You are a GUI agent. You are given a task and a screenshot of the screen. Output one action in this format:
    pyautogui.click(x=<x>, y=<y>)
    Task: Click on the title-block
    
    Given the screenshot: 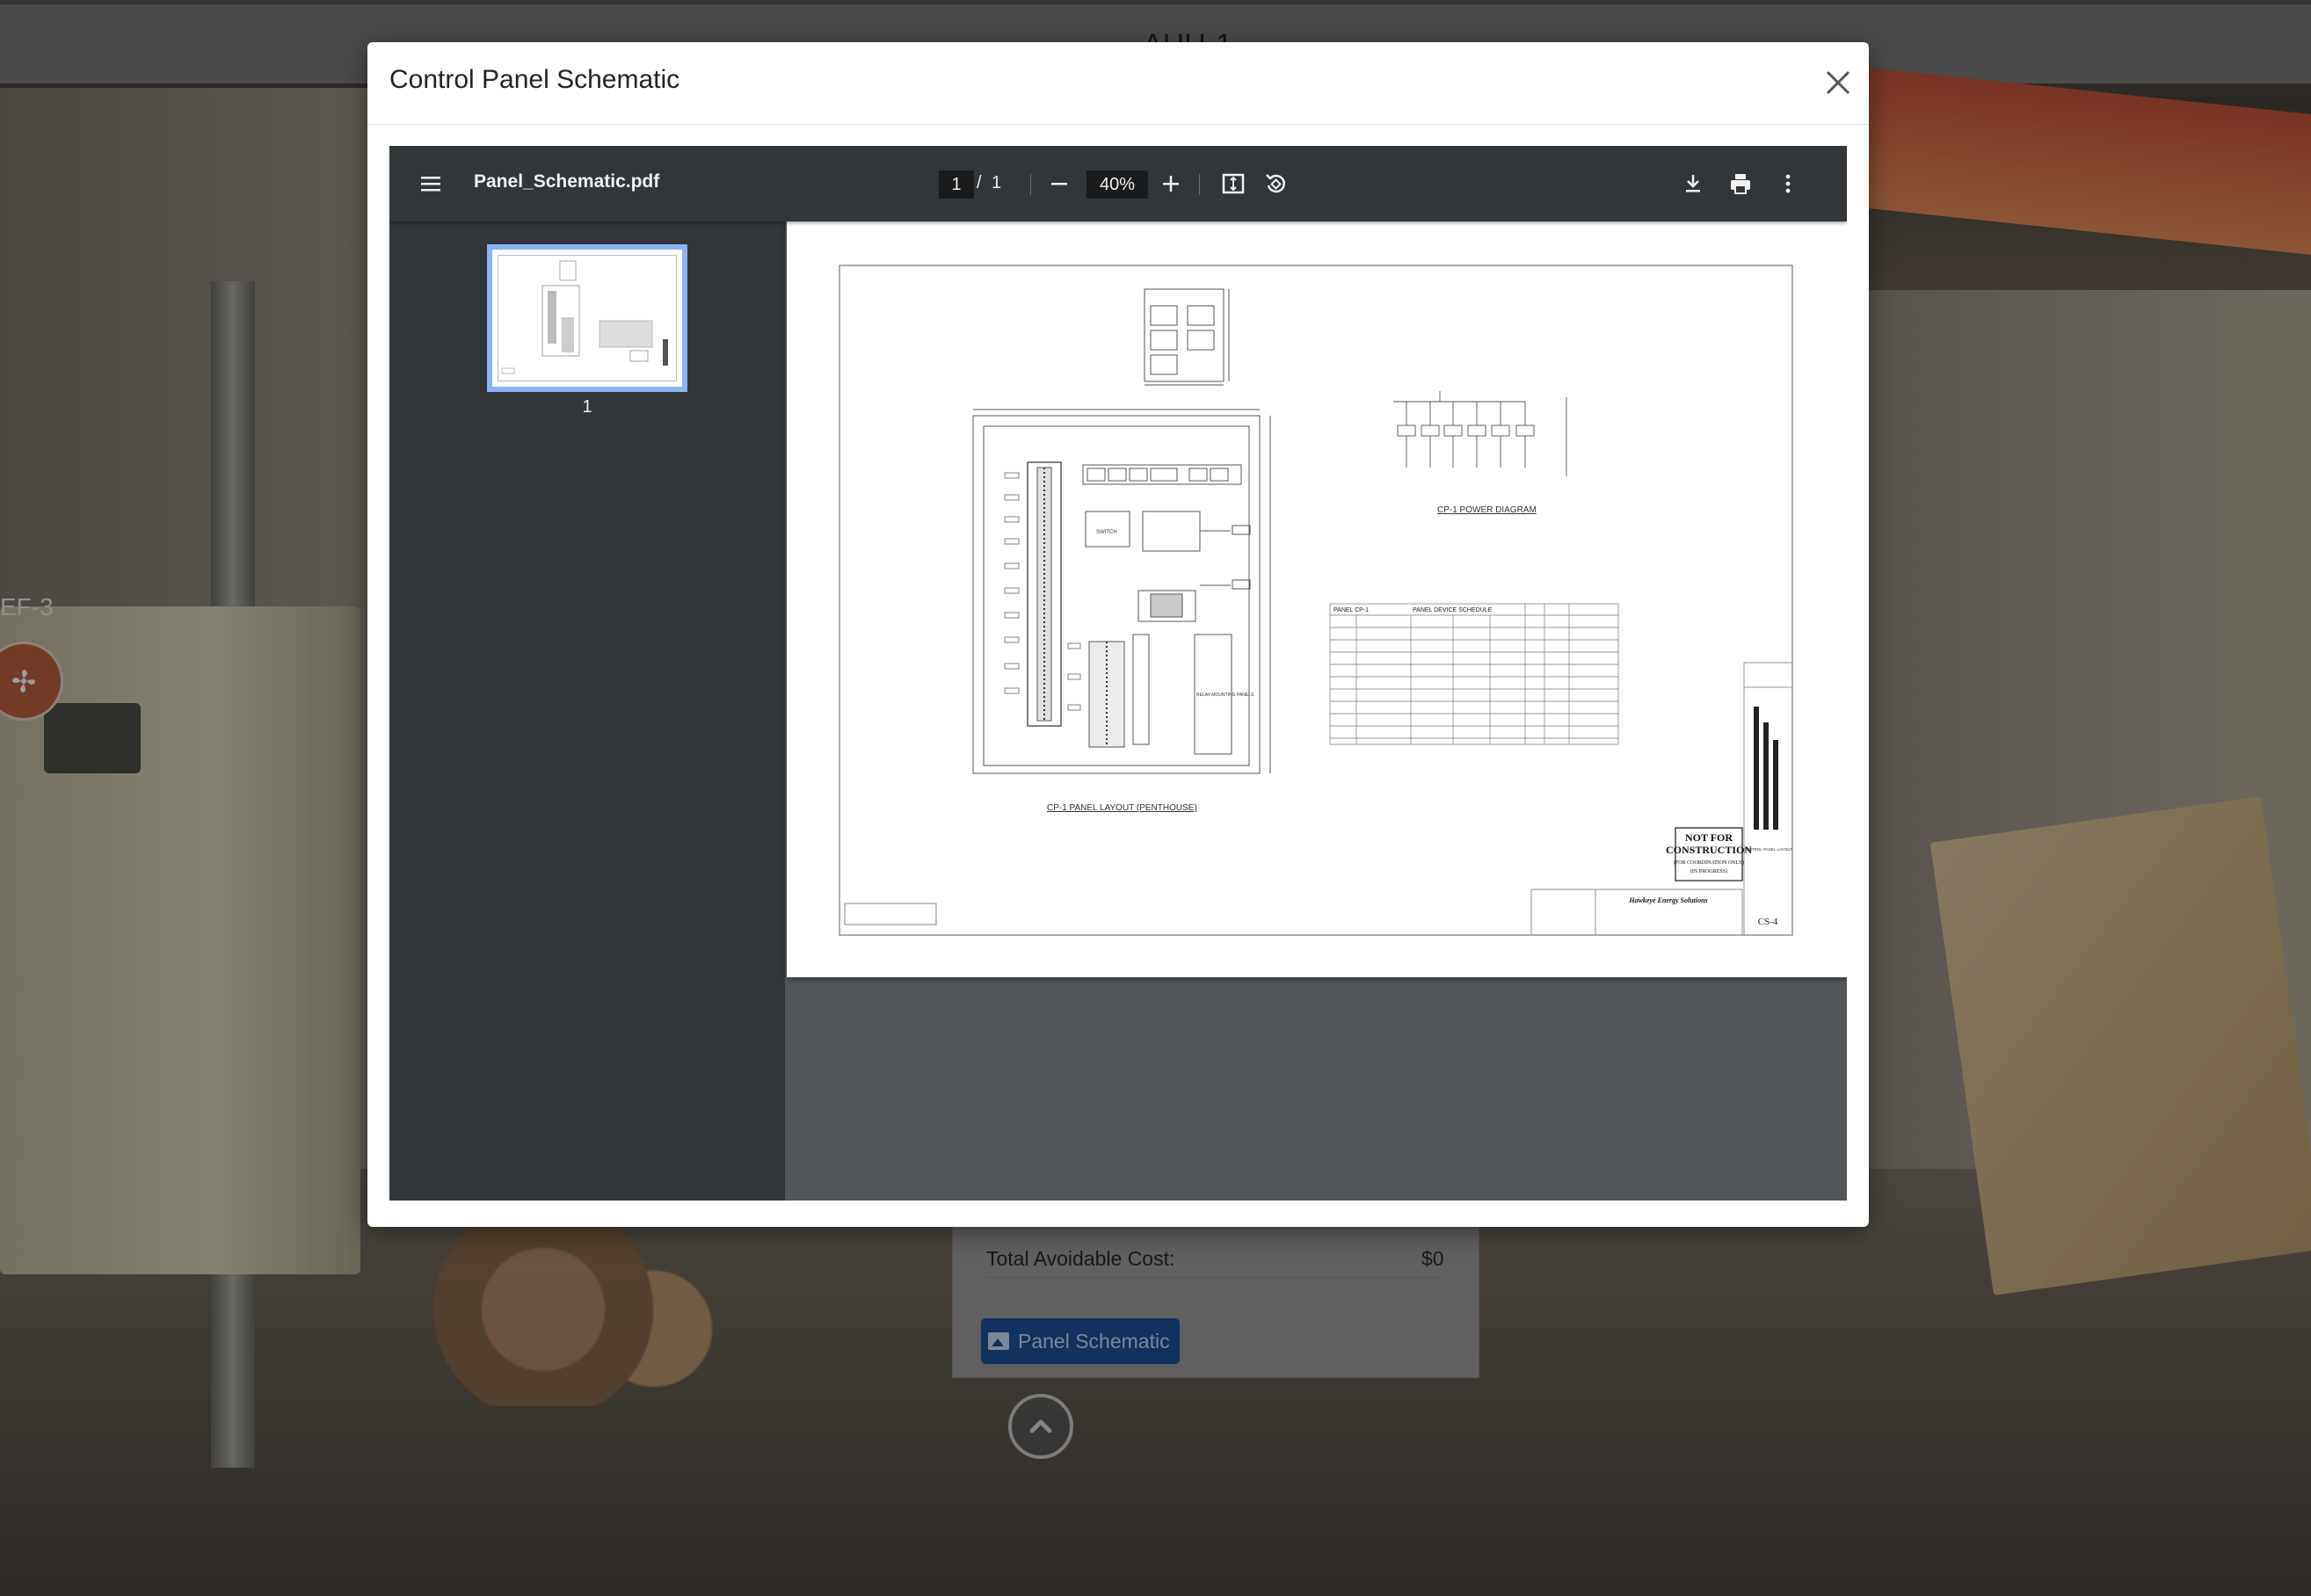 What is the action you would take?
    pyautogui.click(x=1661, y=799)
    